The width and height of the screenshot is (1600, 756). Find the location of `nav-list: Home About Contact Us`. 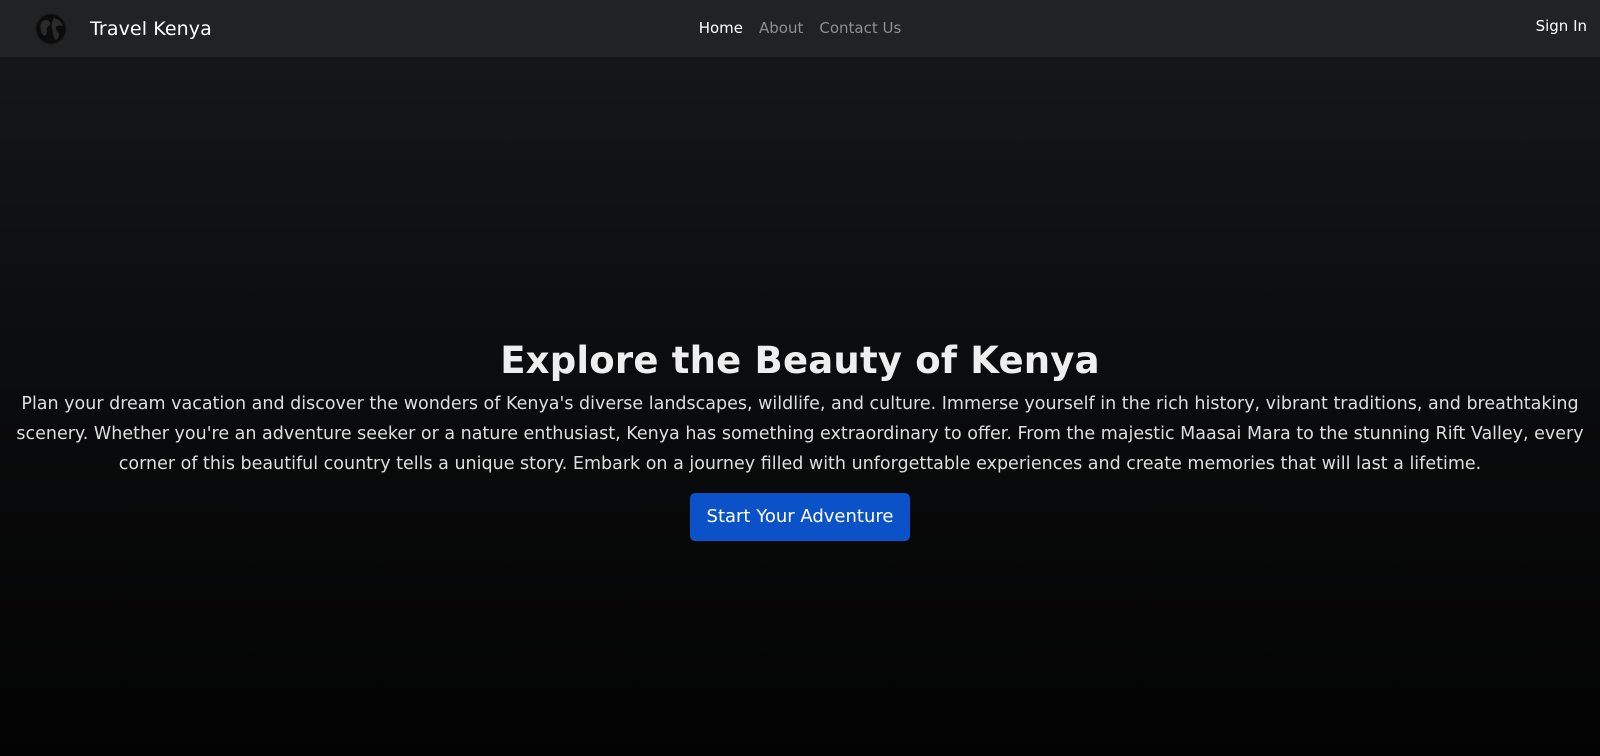

nav-list: Home About Contact Us is located at coordinates (800, 28).